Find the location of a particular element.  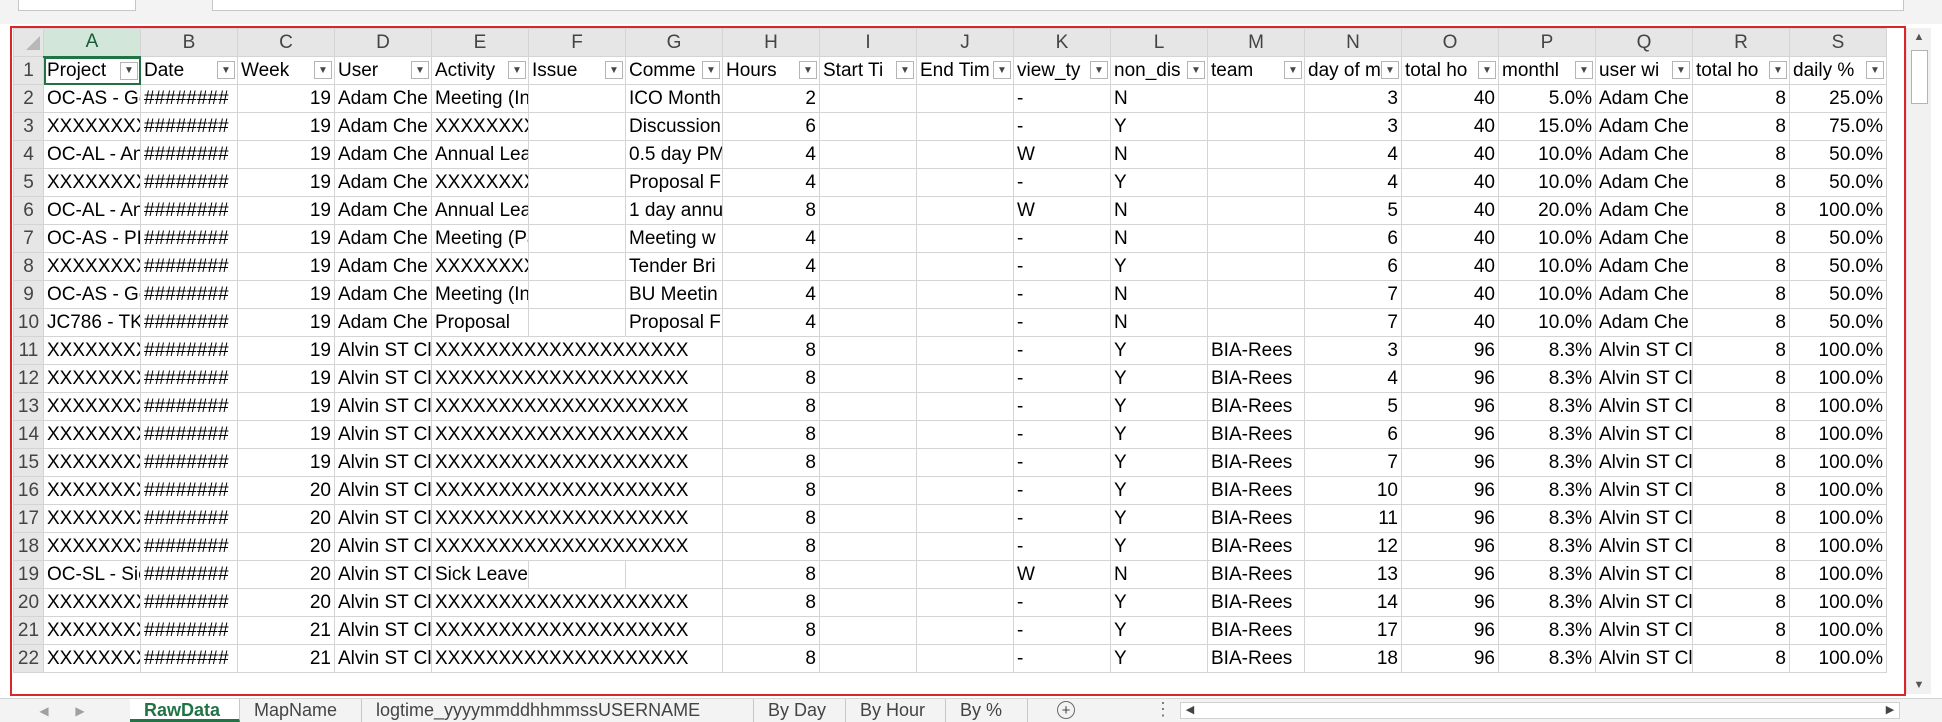

table-cell: OC-AS - PF is located at coordinates (92, 238).